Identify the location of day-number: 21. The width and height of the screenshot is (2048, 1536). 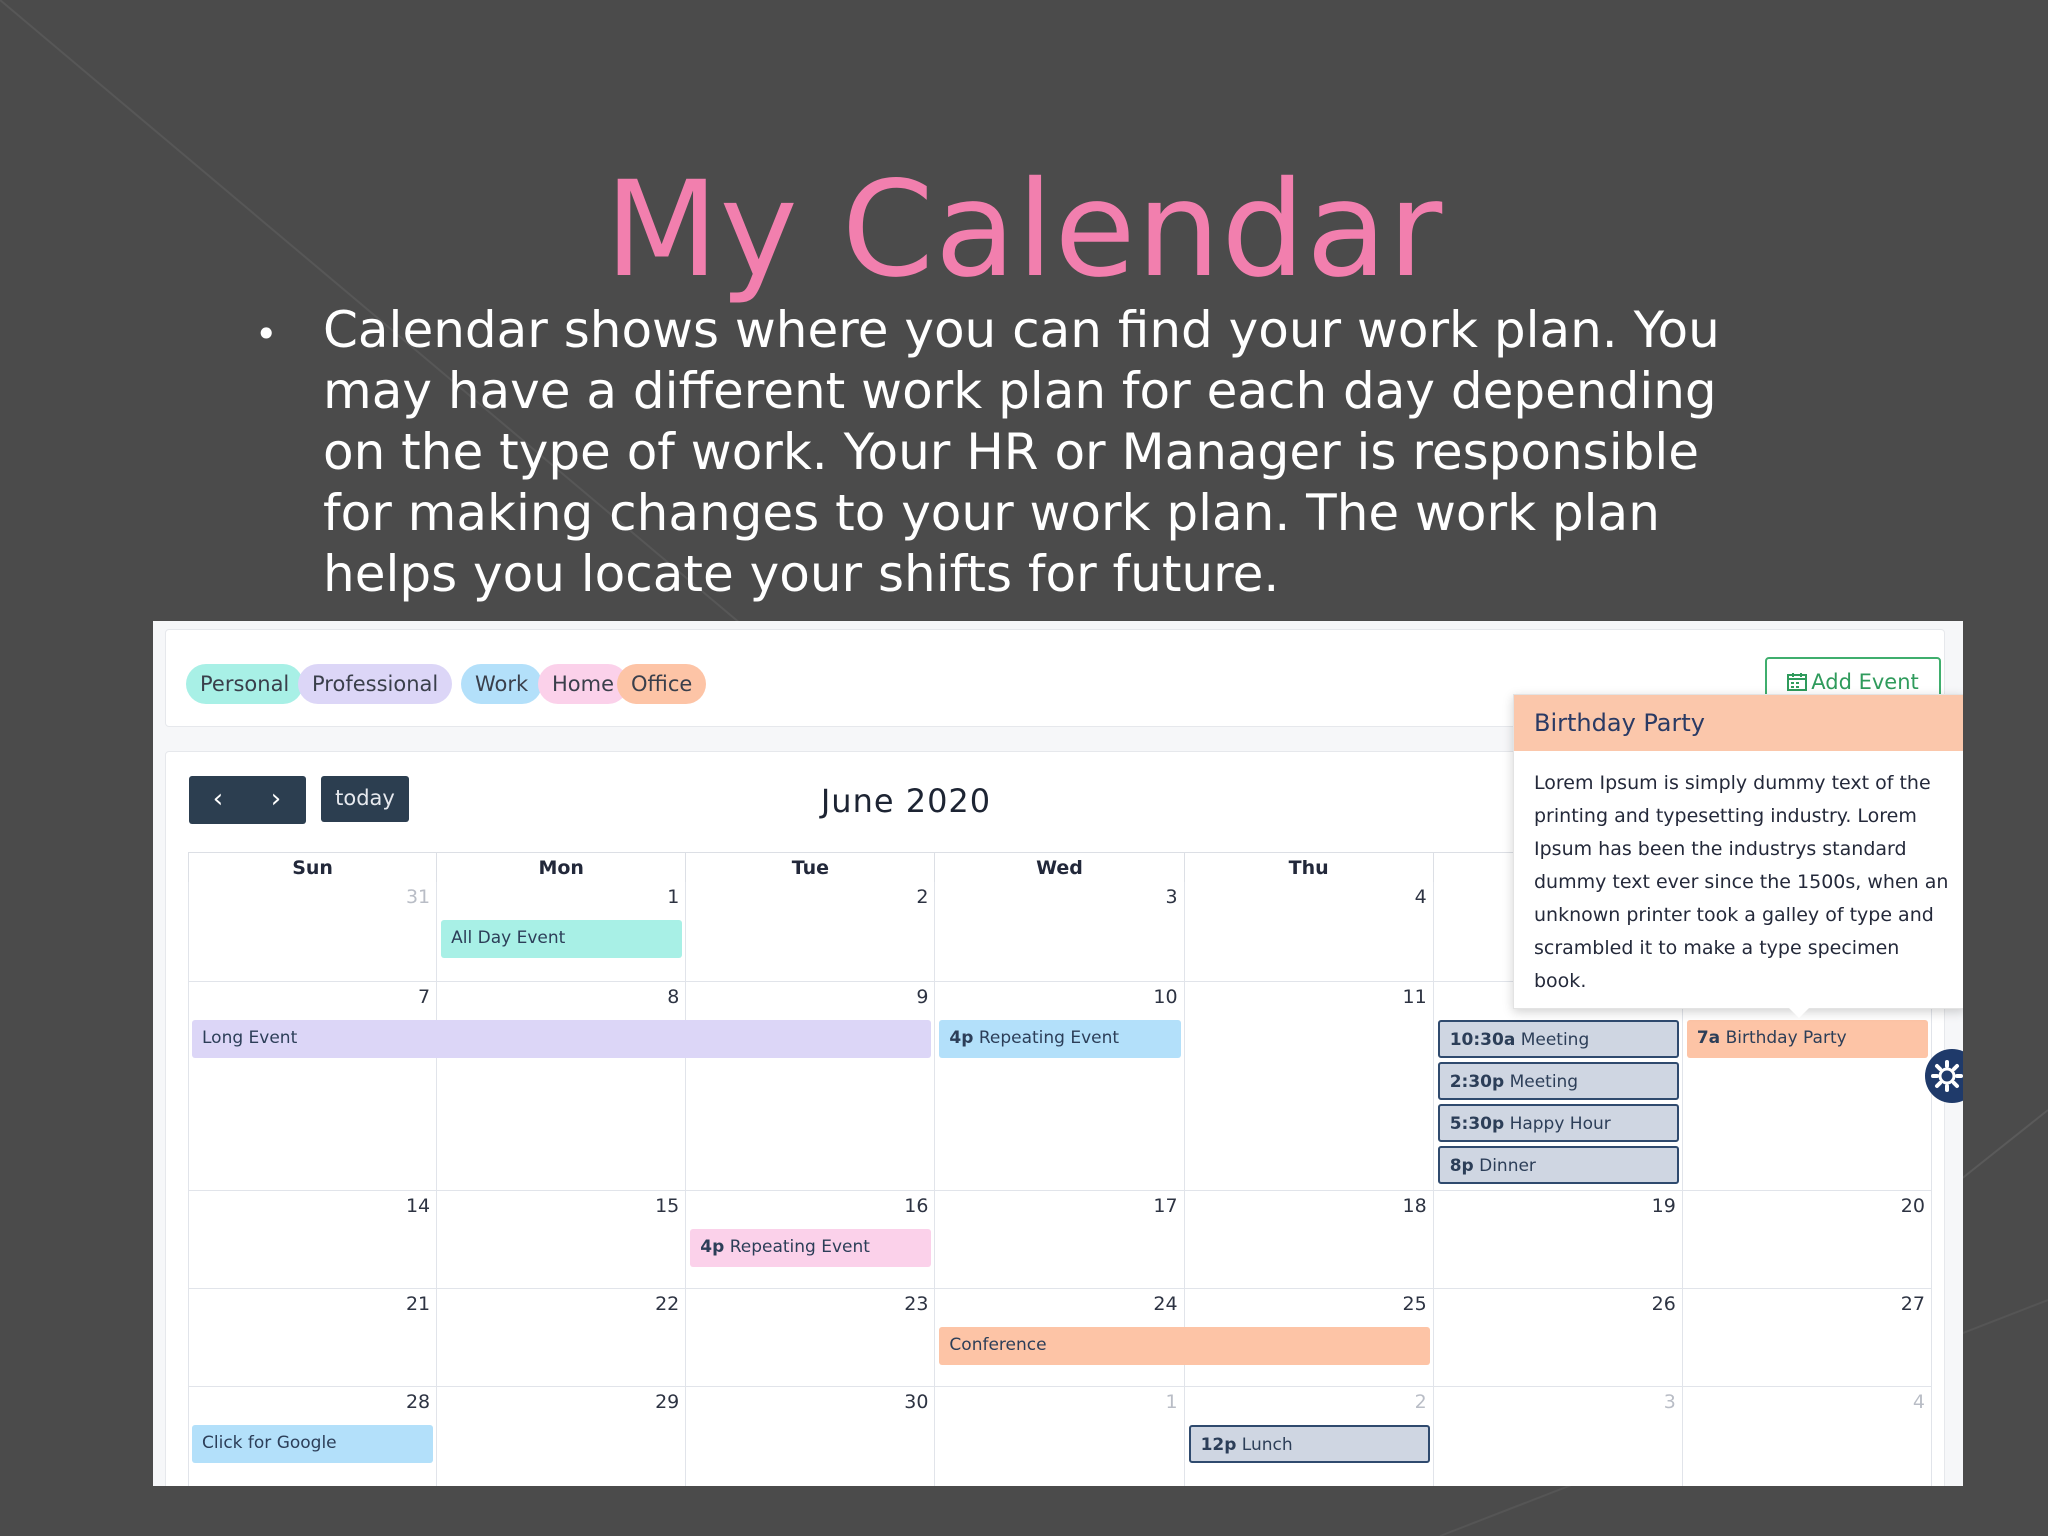
(418, 1304).